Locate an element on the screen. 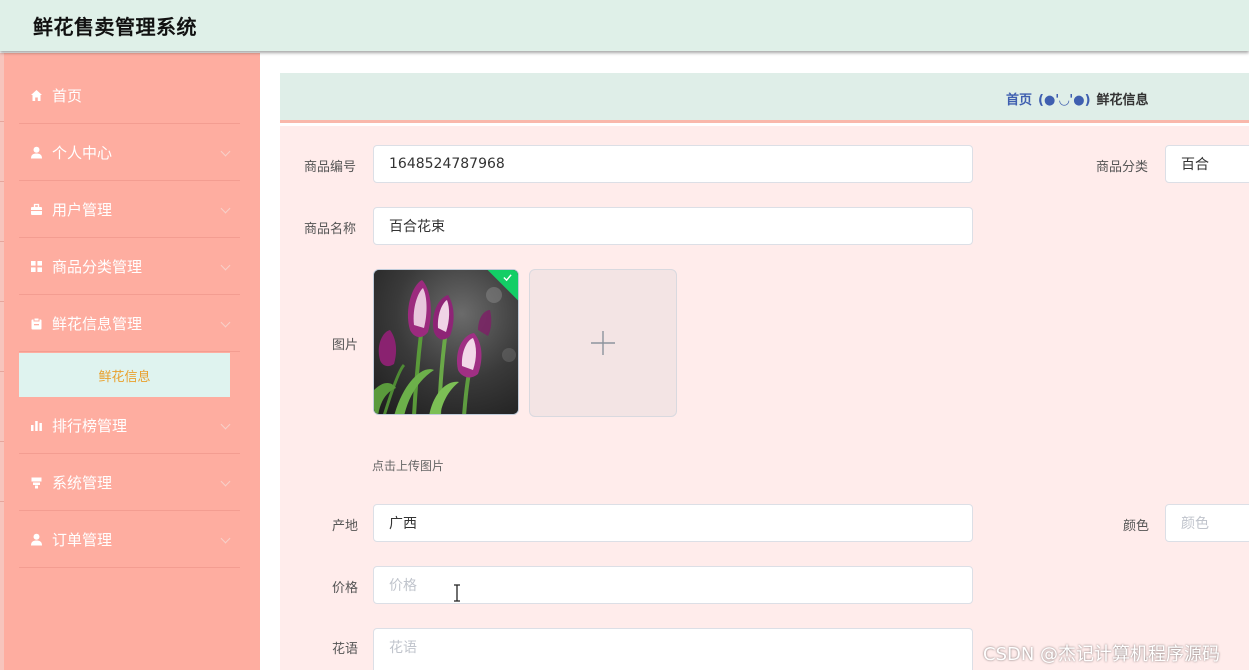 The height and width of the screenshot is (670, 1249). app-title: 鲜花售卖管理系统 is located at coordinates (115, 27).